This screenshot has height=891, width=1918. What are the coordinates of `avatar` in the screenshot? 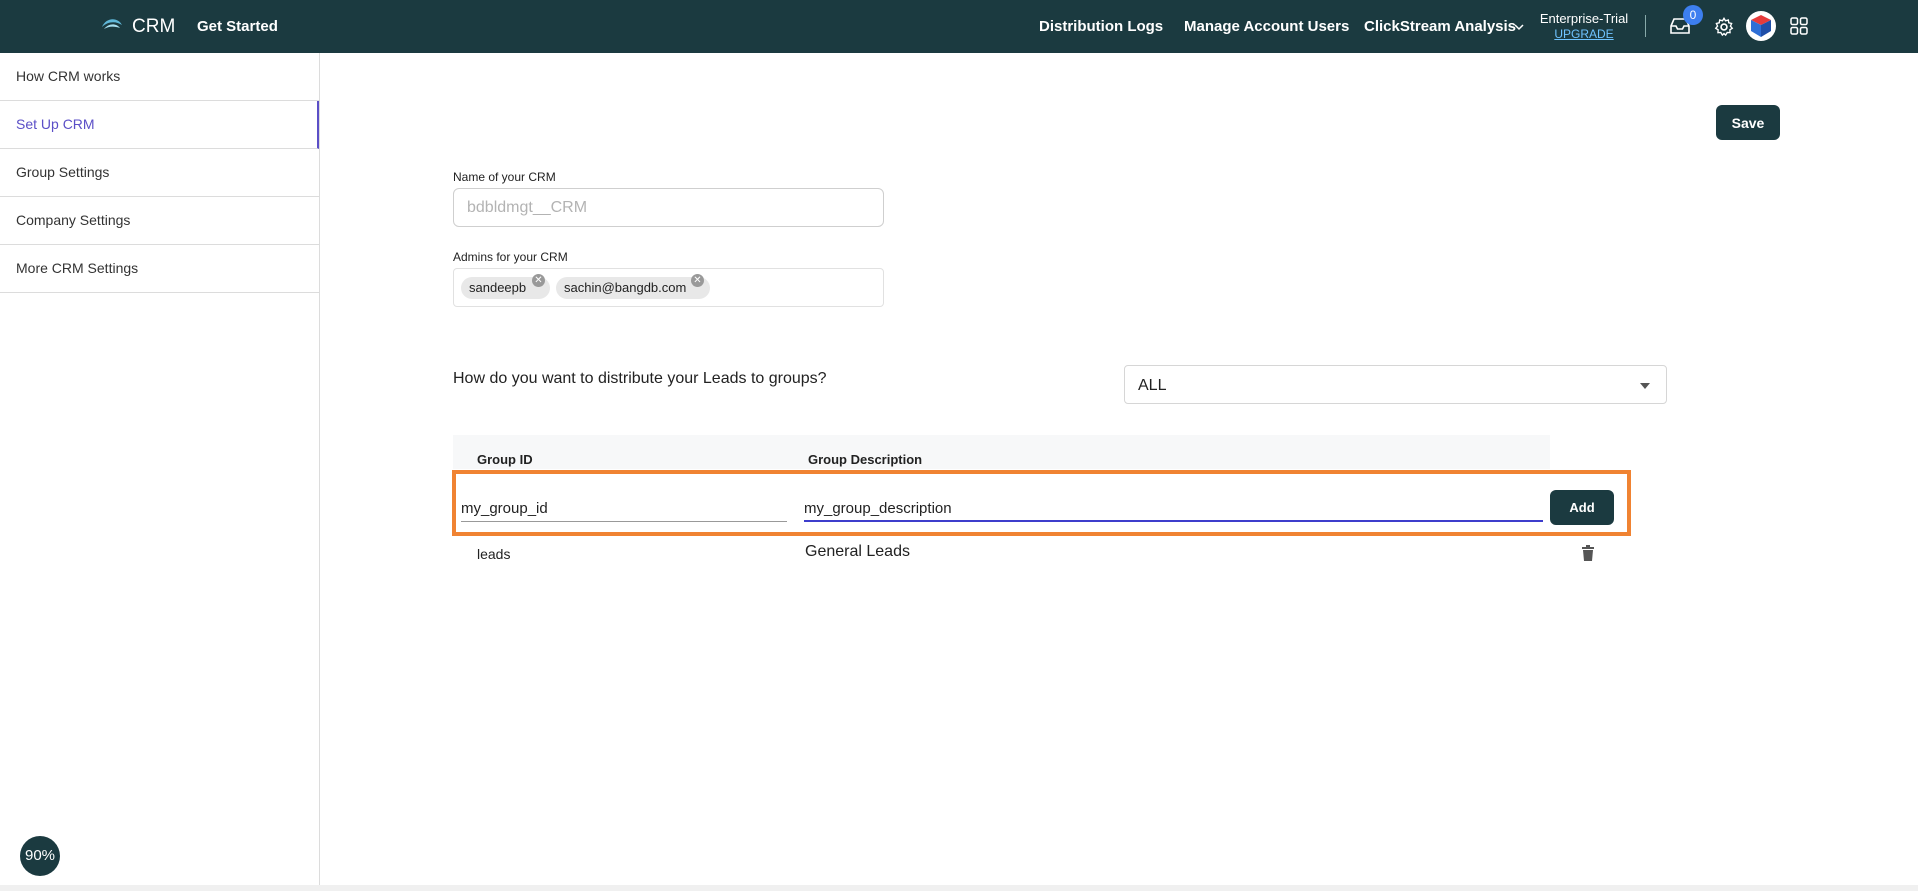 It's located at (1761, 26).